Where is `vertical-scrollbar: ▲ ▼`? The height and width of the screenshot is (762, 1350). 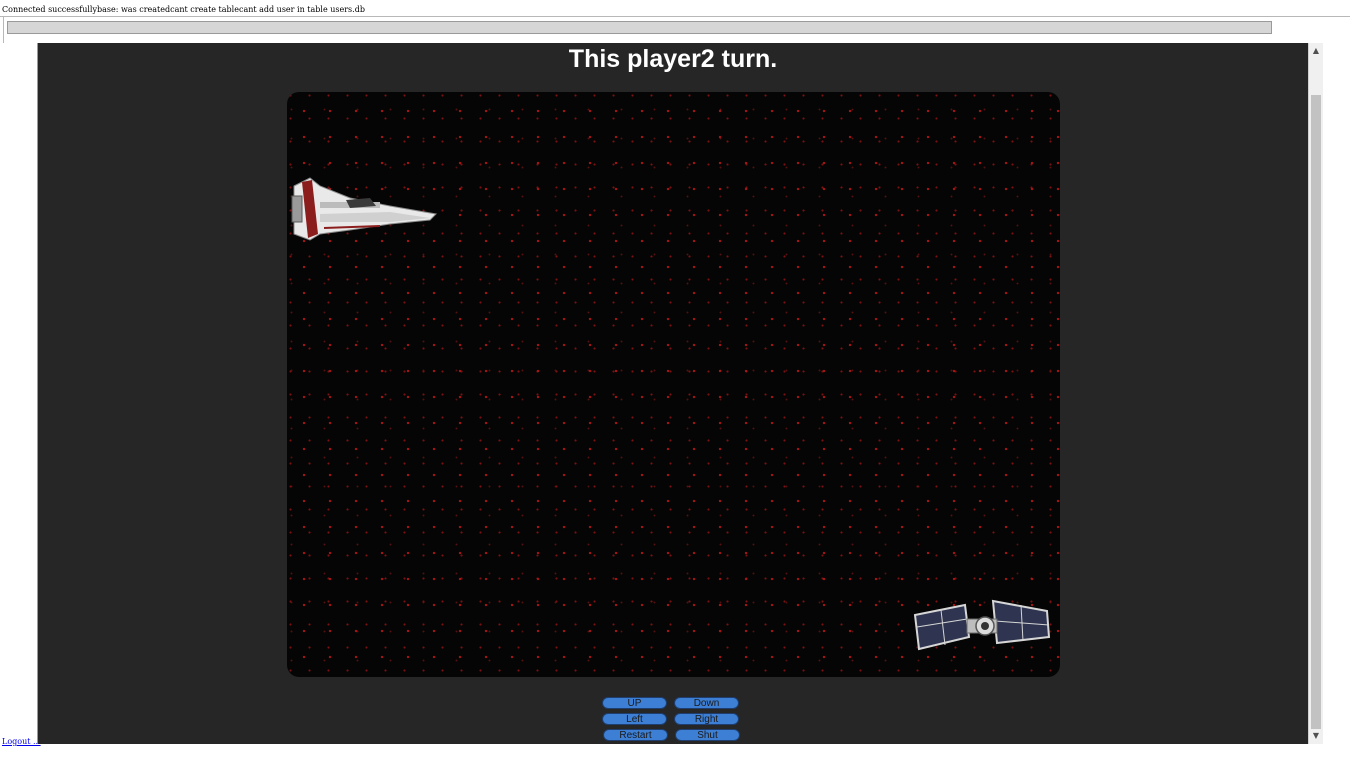 vertical-scrollbar: ▲ ▼ is located at coordinates (1315, 393).